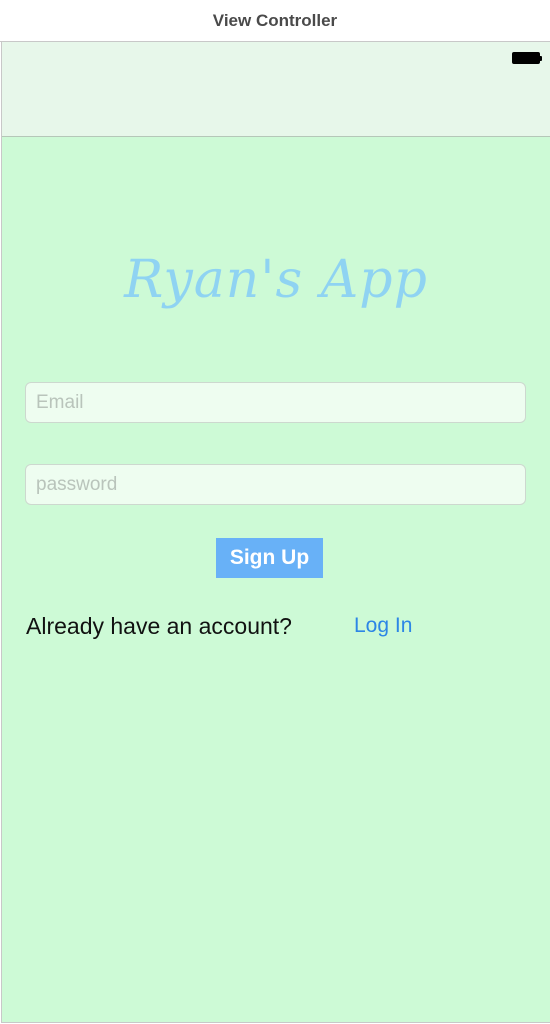  What do you see at coordinates (269, 558) in the screenshot?
I see `sign-up-button: Sign Up` at bounding box center [269, 558].